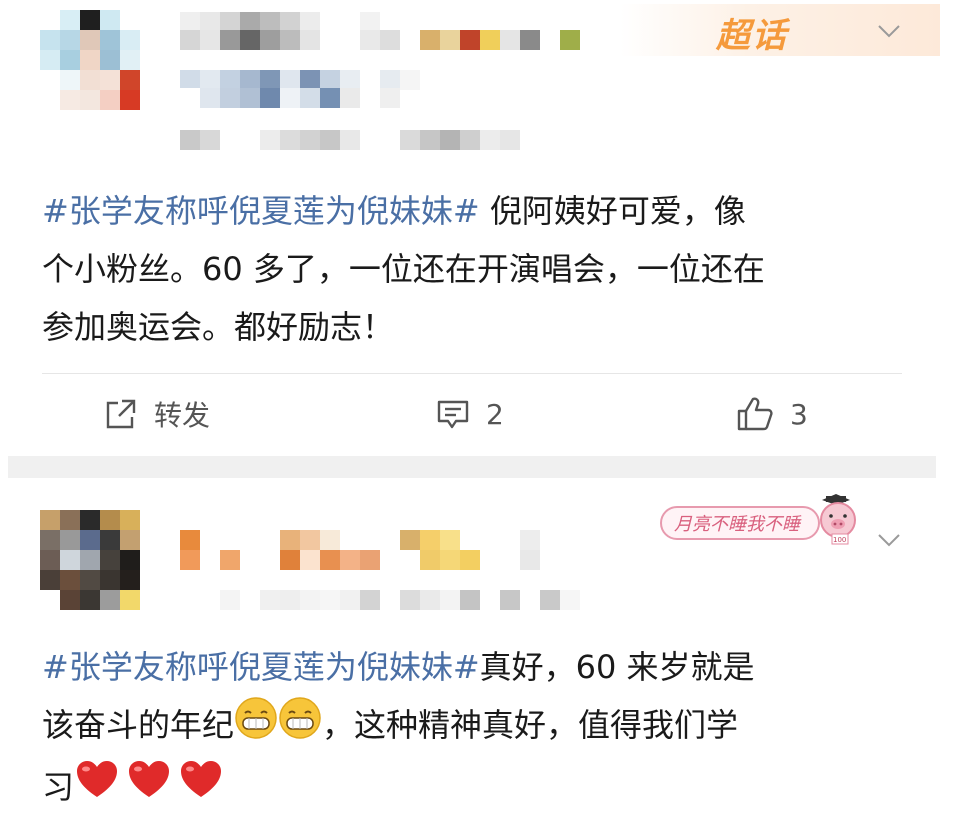 Image resolution: width=964 pixels, height=814 pixels. What do you see at coordinates (838, 519) in the screenshot?
I see `pig-mascot-icon: 100` at bounding box center [838, 519].